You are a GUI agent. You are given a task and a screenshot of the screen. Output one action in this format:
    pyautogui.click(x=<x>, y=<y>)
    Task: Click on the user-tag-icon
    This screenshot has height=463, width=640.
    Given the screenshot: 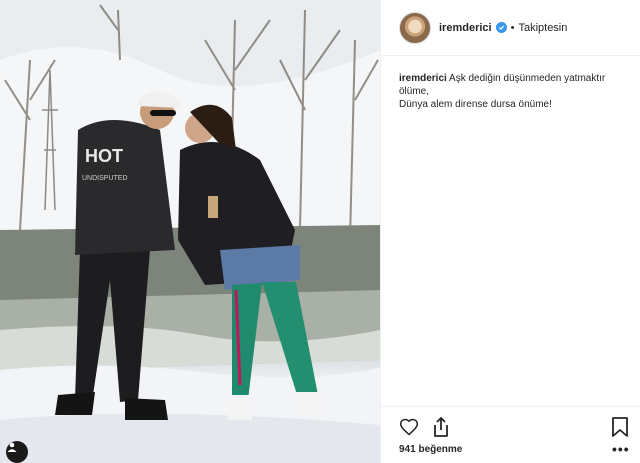 What is the action you would take?
    pyautogui.click(x=17, y=452)
    